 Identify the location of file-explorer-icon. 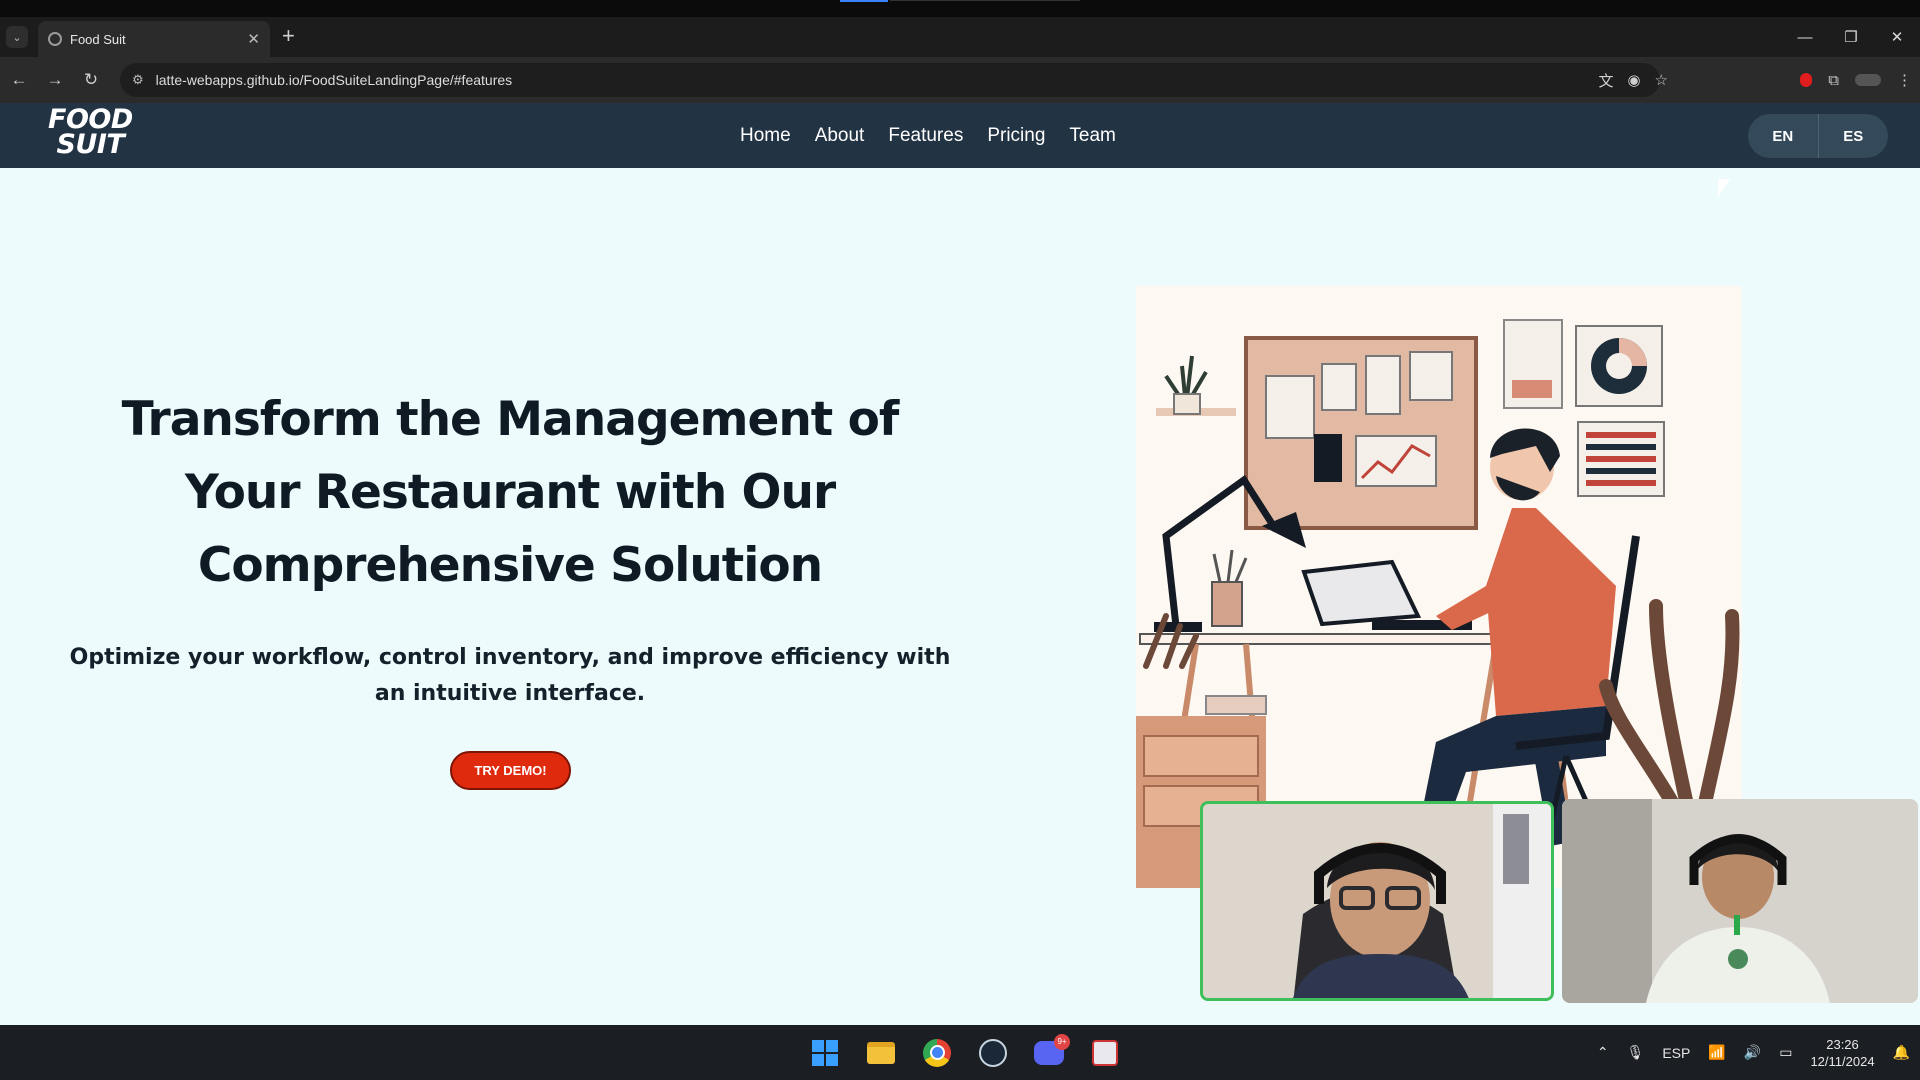
(881, 1053).